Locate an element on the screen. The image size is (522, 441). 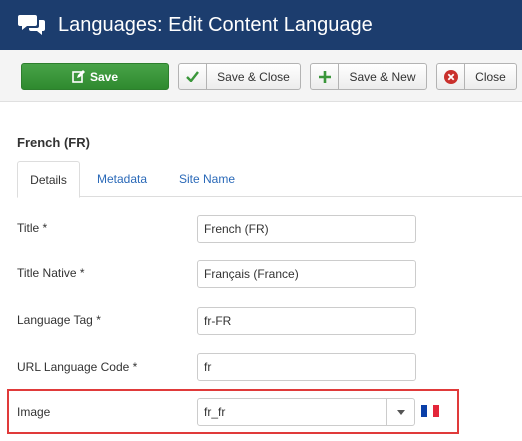
tab-details: Details is located at coordinates (48, 179).